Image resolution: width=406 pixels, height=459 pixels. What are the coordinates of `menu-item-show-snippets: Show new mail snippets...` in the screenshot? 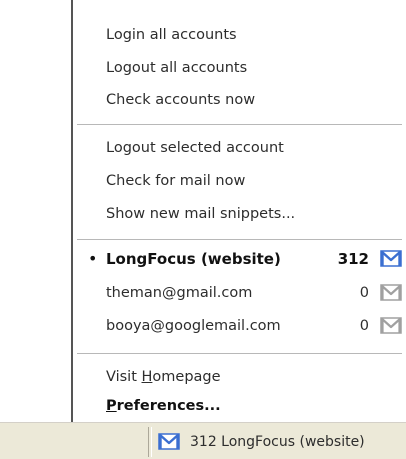 It's located at (200, 214).